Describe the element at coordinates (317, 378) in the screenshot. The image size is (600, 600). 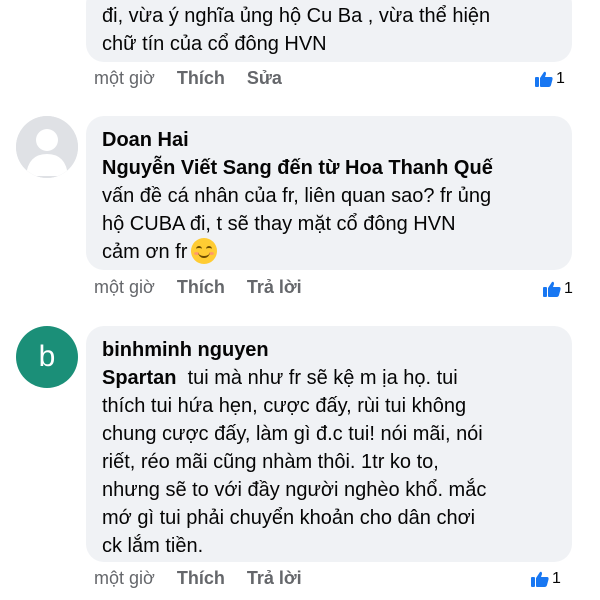
I see `comment-text: tui mà như fr sẽ kệ m ịa họ. tui` at that location.